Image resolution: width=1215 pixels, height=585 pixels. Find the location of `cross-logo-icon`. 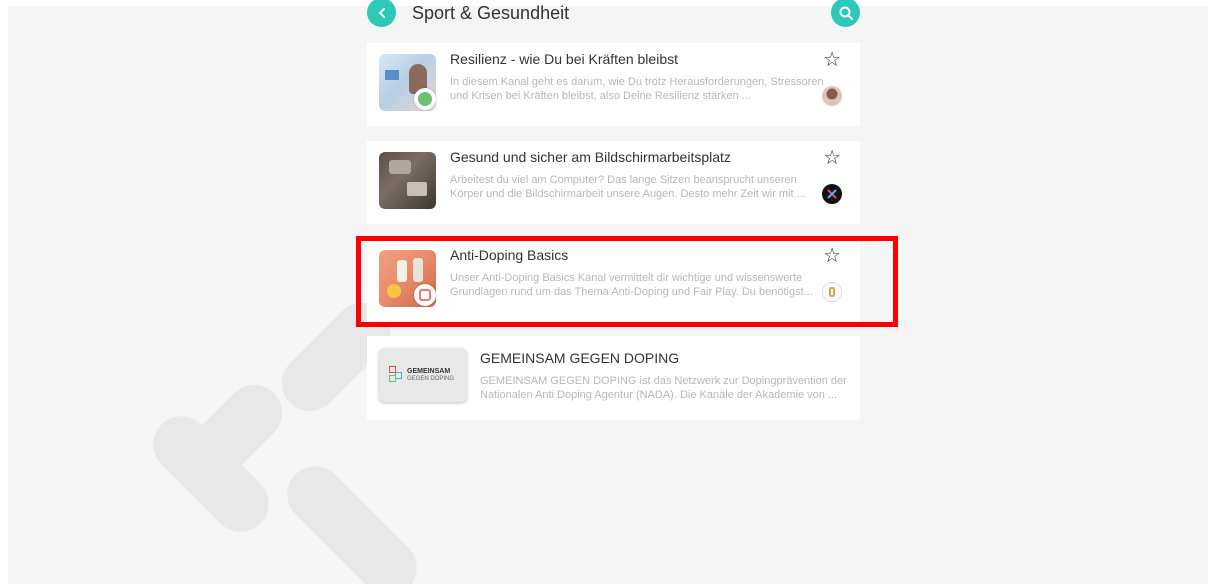

cross-logo-icon is located at coordinates (832, 194).